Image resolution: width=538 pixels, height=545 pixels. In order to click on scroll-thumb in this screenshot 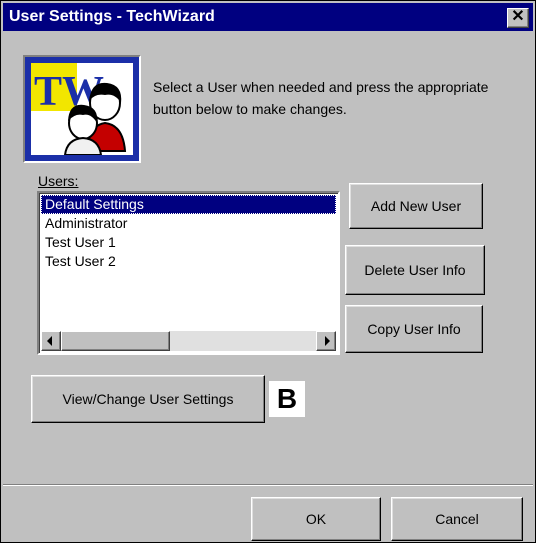, I will do `click(115, 341)`.